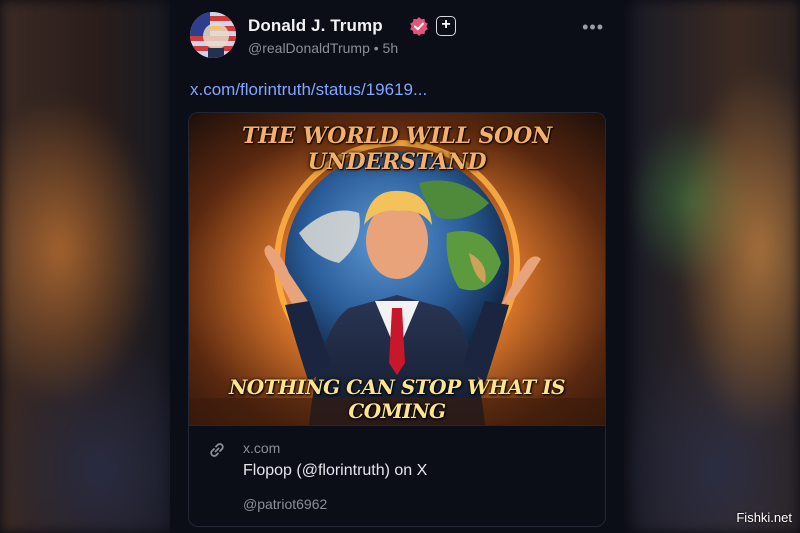 The width and height of the screenshot is (800, 533). I want to click on card-headline: THE WORLD WILL SOON UNDERSTAND, so click(397, 149).